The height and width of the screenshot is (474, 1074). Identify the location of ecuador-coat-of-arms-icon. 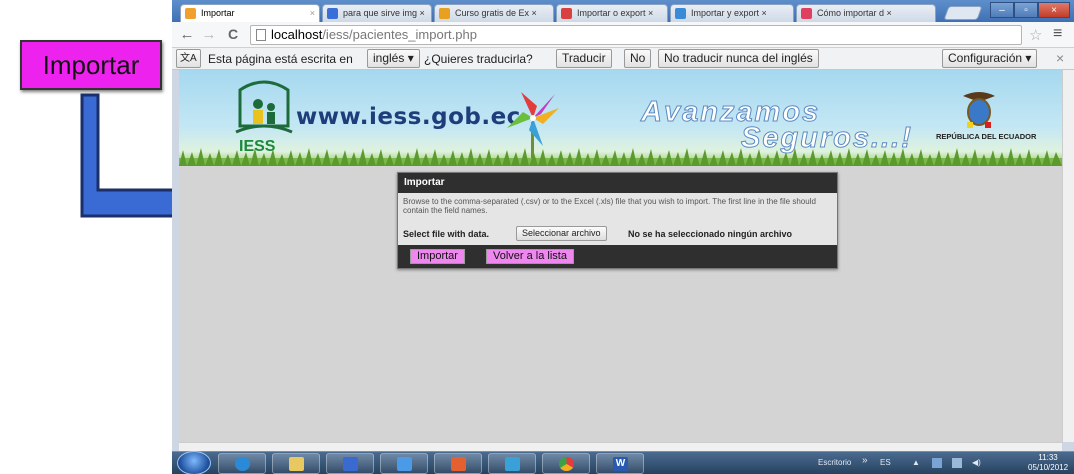
(979, 110).